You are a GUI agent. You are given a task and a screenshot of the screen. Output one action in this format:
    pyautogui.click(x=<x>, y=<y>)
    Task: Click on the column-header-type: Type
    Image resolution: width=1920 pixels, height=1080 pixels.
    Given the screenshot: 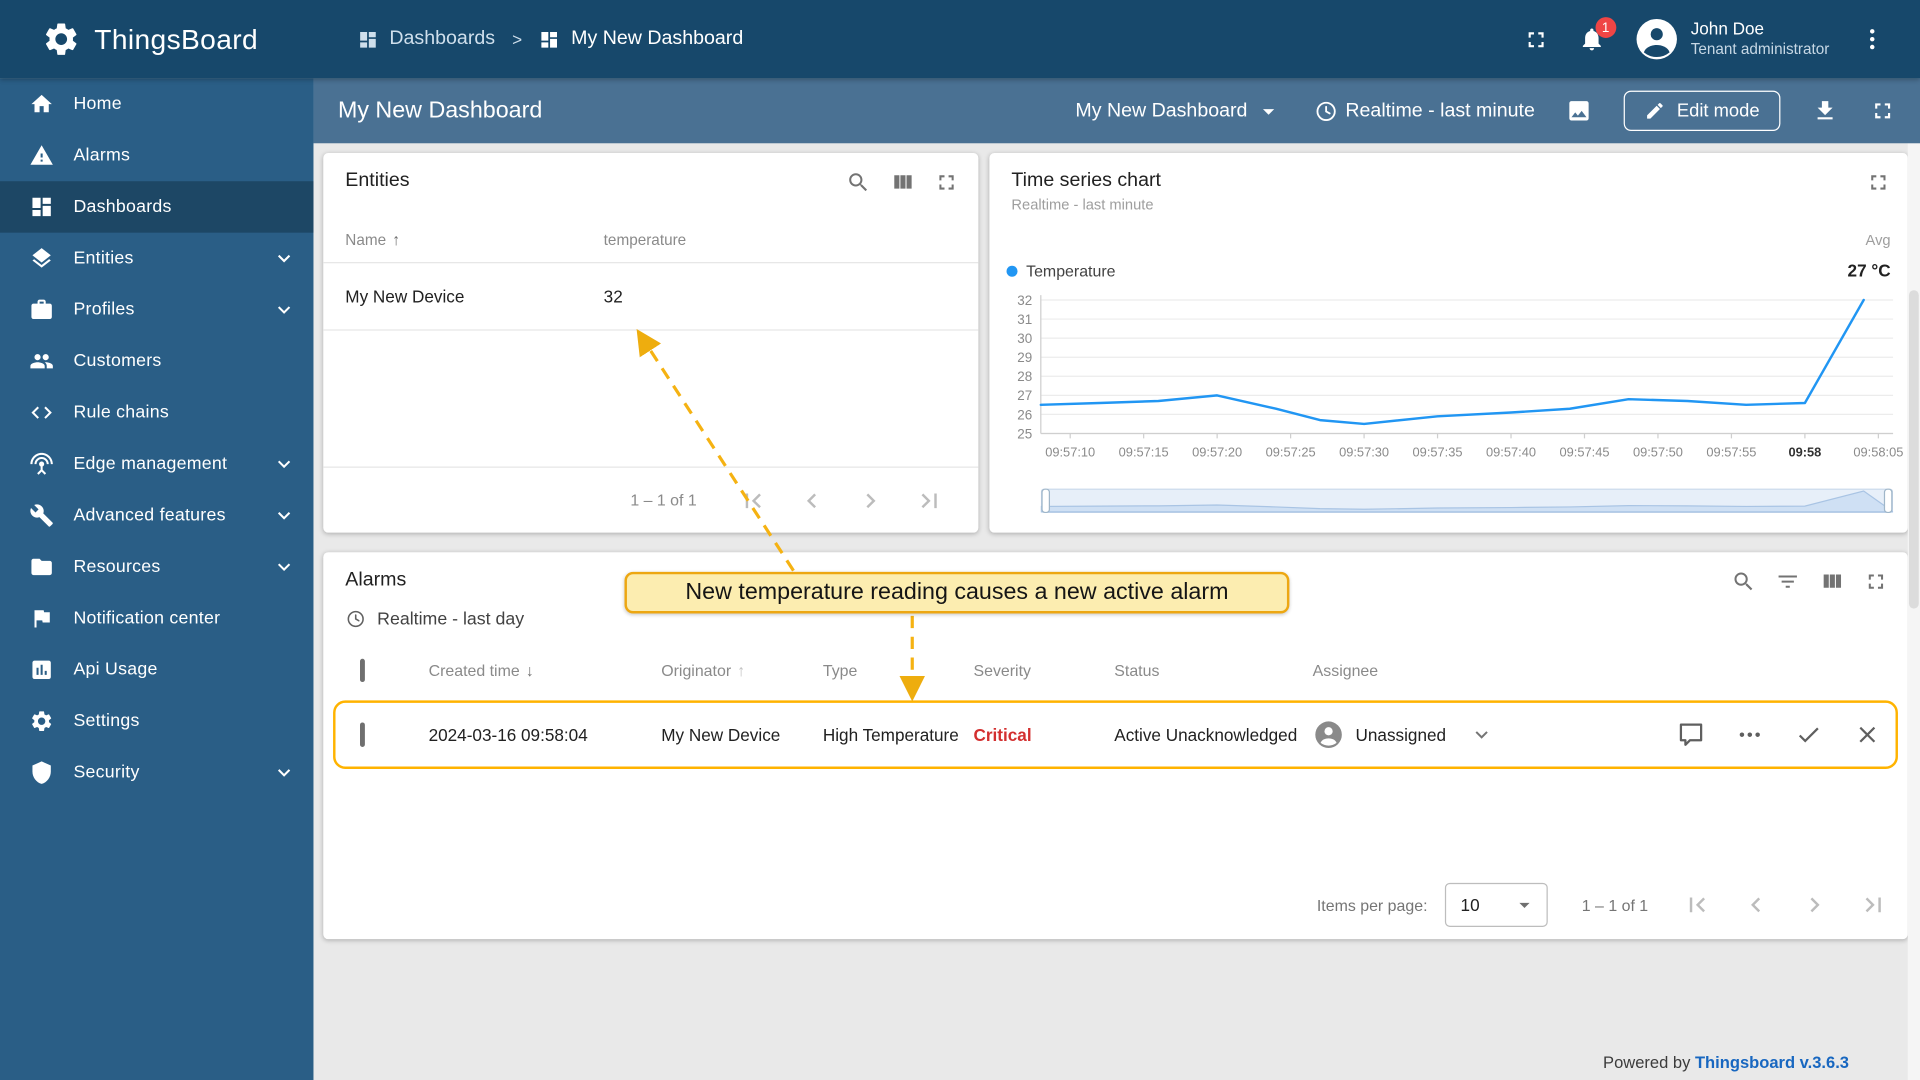 What is the action you would take?
    pyautogui.click(x=898, y=670)
    